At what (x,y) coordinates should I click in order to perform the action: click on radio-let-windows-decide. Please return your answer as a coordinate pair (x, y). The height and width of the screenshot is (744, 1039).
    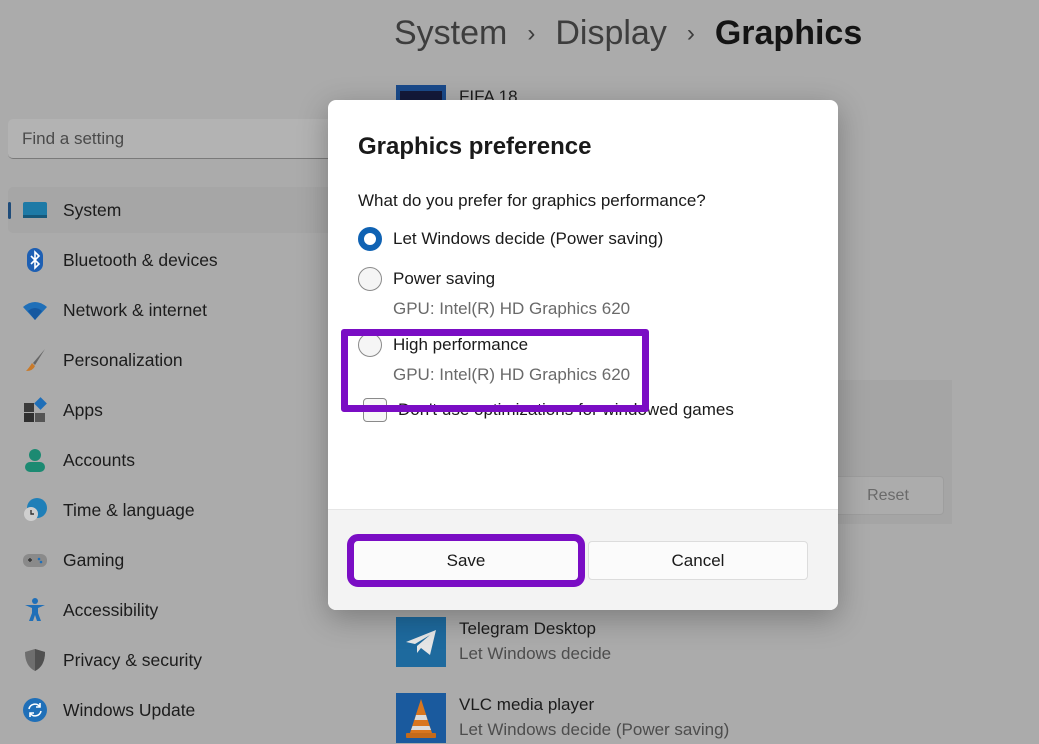
    Looking at the image, I should click on (370, 238).